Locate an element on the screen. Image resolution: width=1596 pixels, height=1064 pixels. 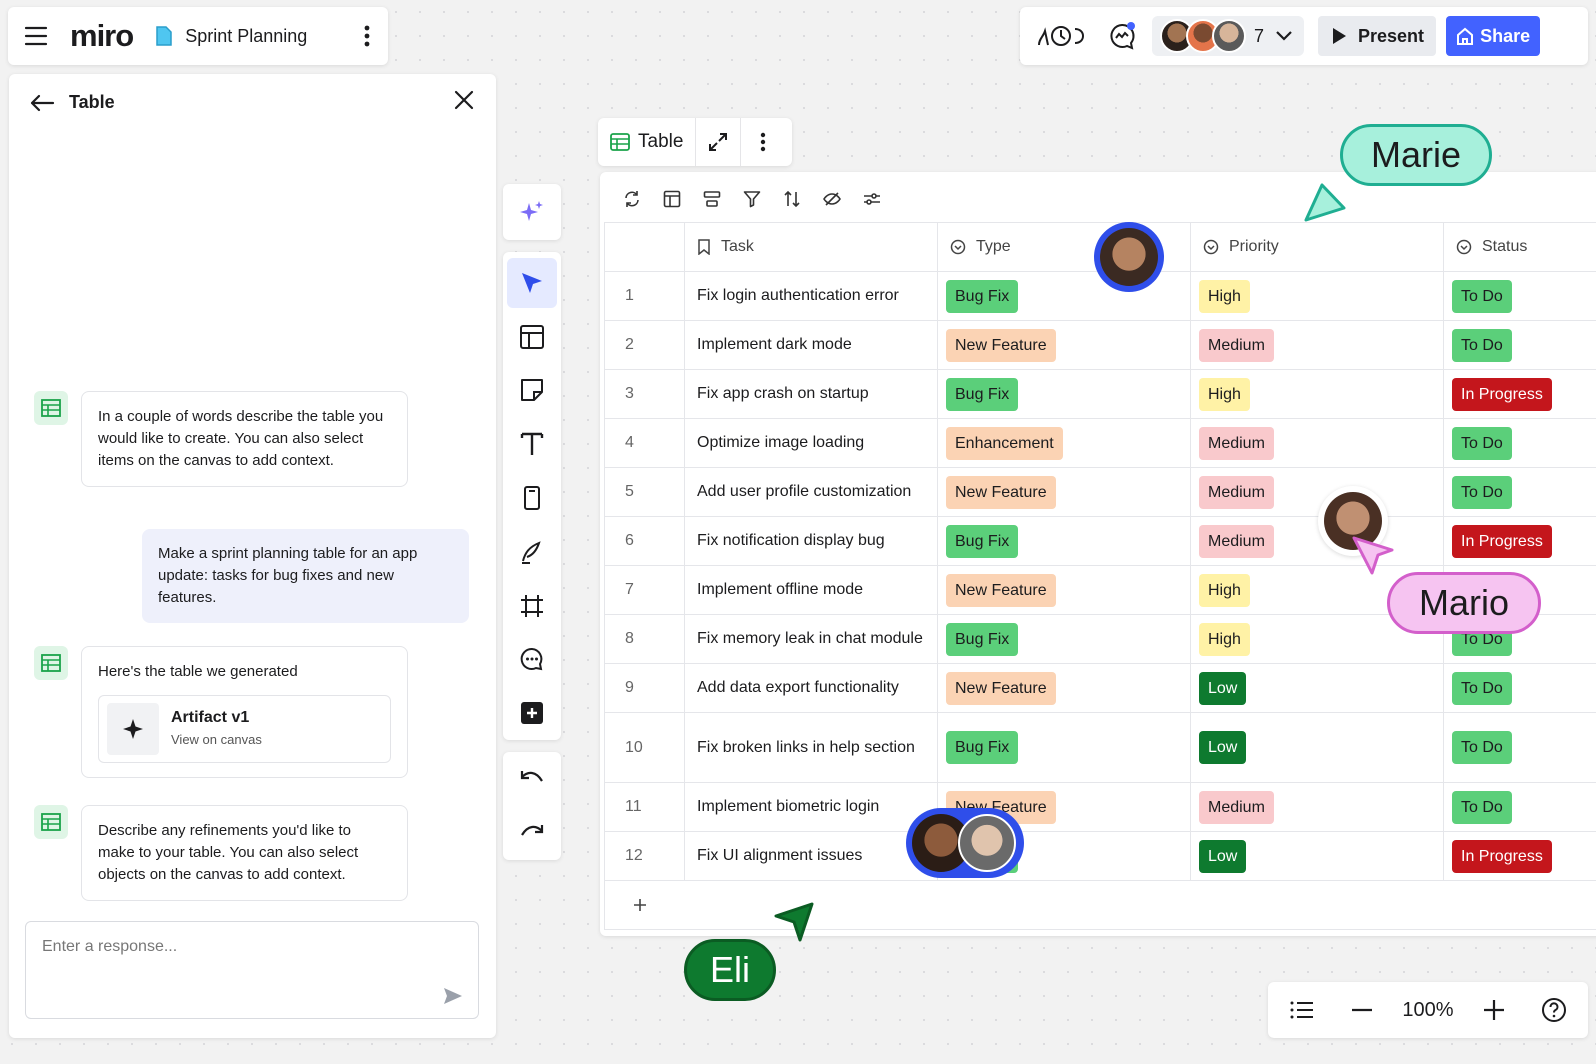
help-button is located at coordinates (1554, 1010).